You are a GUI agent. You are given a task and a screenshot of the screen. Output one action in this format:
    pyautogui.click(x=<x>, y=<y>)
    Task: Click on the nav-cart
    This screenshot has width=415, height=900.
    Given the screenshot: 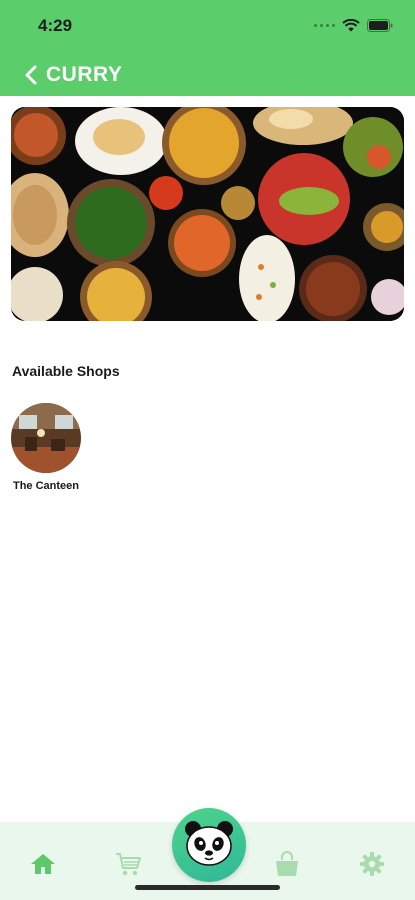 What is the action you would take?
    pyautogui.click(x=128, y=864)
    